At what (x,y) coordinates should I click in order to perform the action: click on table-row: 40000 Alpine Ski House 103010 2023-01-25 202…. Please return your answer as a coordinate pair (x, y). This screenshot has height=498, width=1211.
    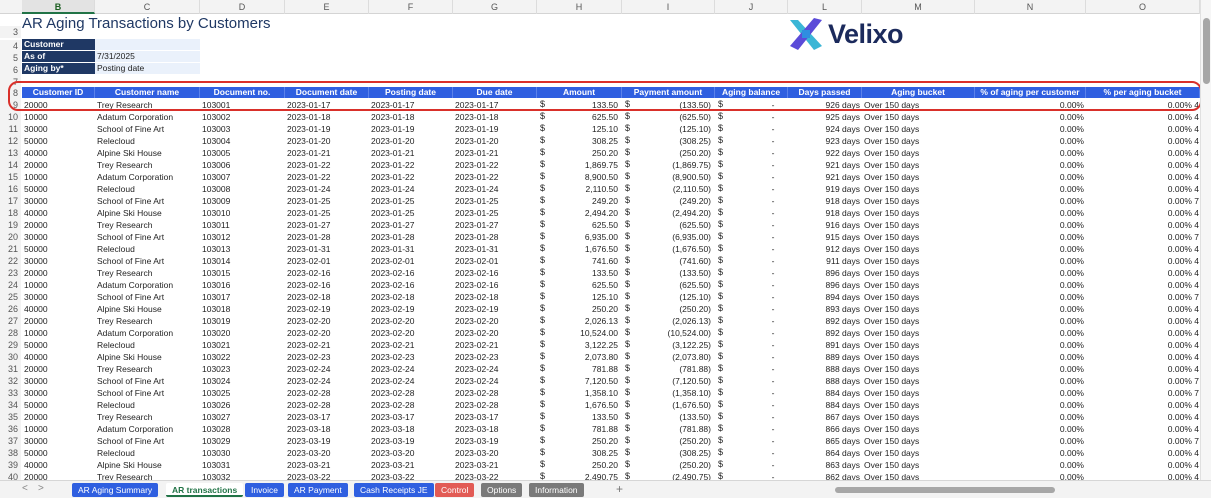
    Looking at the image, I should click on (600, 213).